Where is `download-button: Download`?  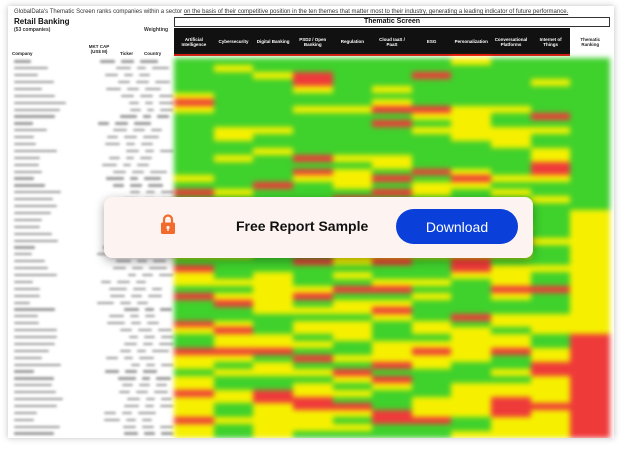
download-button: Download is located at coordinates (457, 226).